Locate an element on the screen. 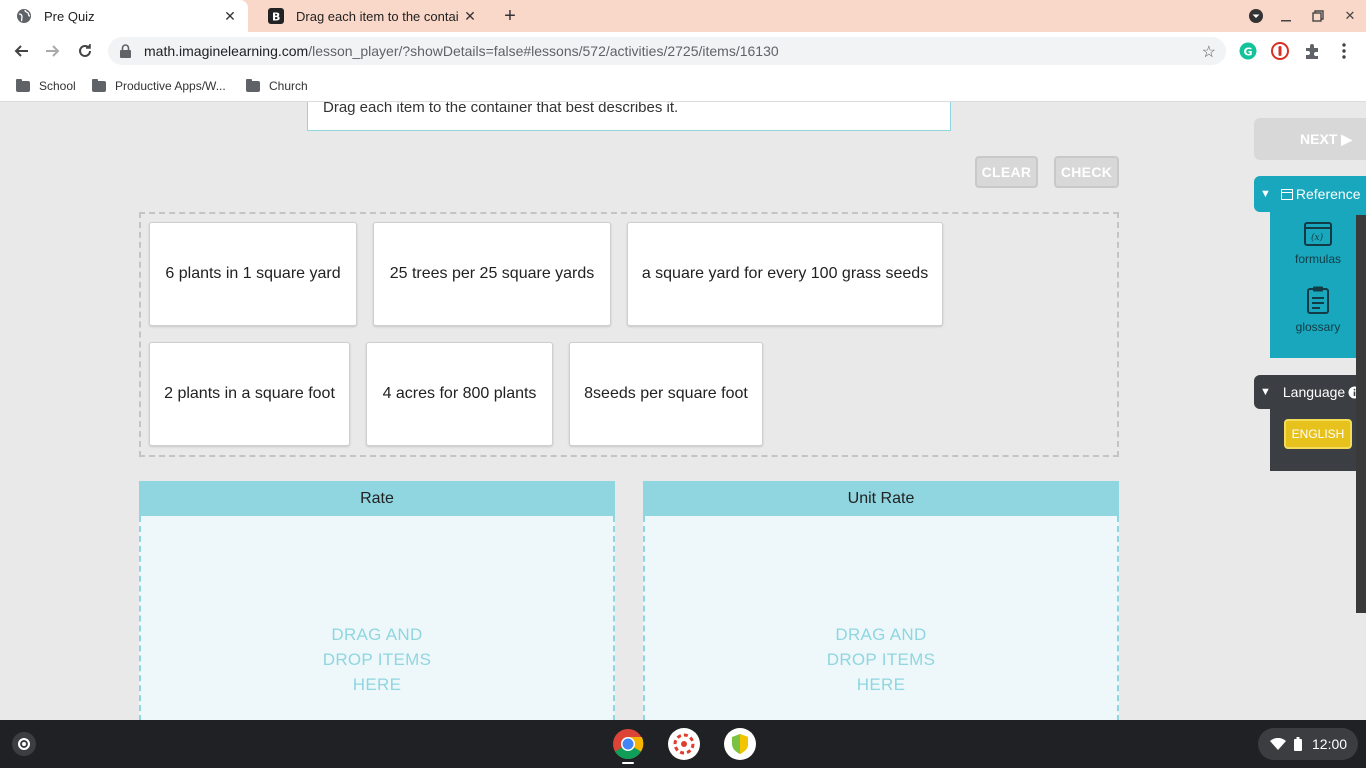 This screenshot has width=1366, height=768. canvas-icon is located at coordinates (684, 744).